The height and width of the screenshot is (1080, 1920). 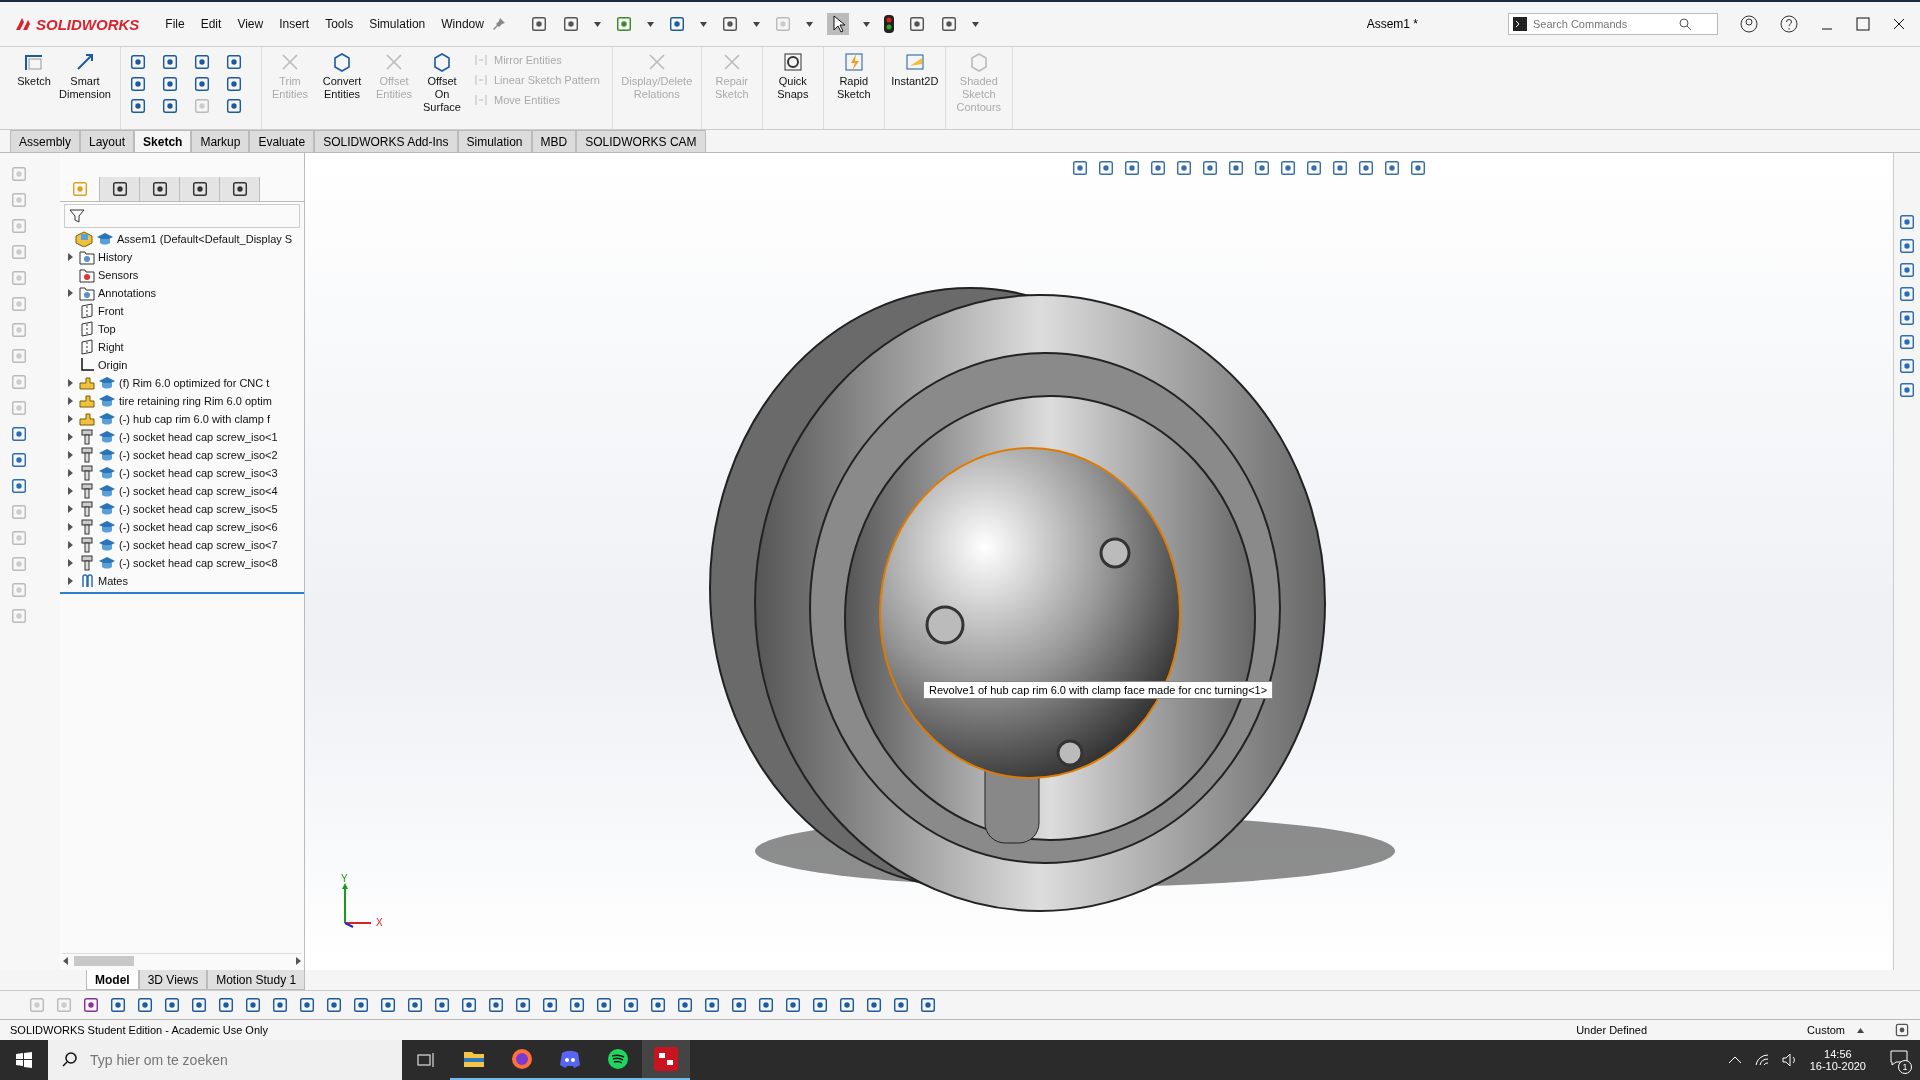 What do you see at coordinates (1863, 24) in the screenshot?
I see `maximize-icon` at bounding box center [1863, 24].